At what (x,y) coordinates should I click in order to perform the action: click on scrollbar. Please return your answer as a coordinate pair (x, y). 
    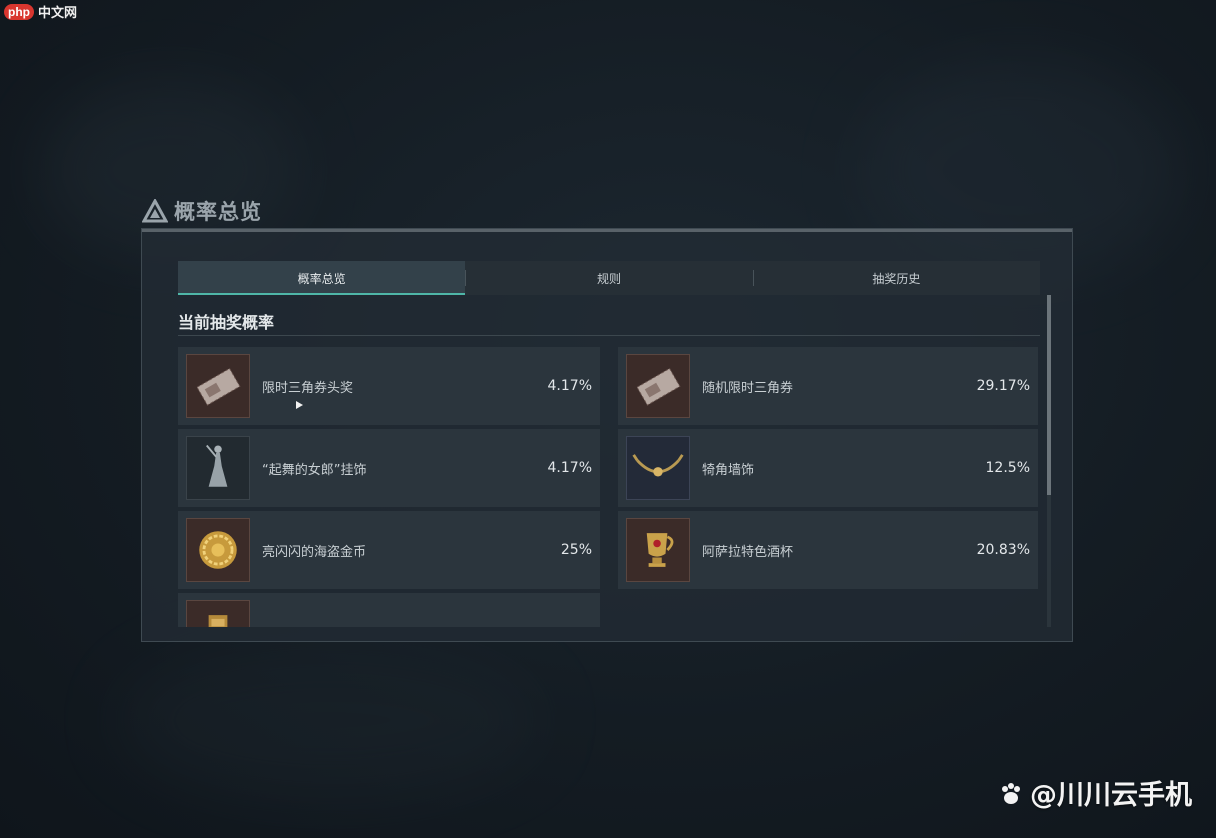
    Looking at the image, I should click on (1049, 461).